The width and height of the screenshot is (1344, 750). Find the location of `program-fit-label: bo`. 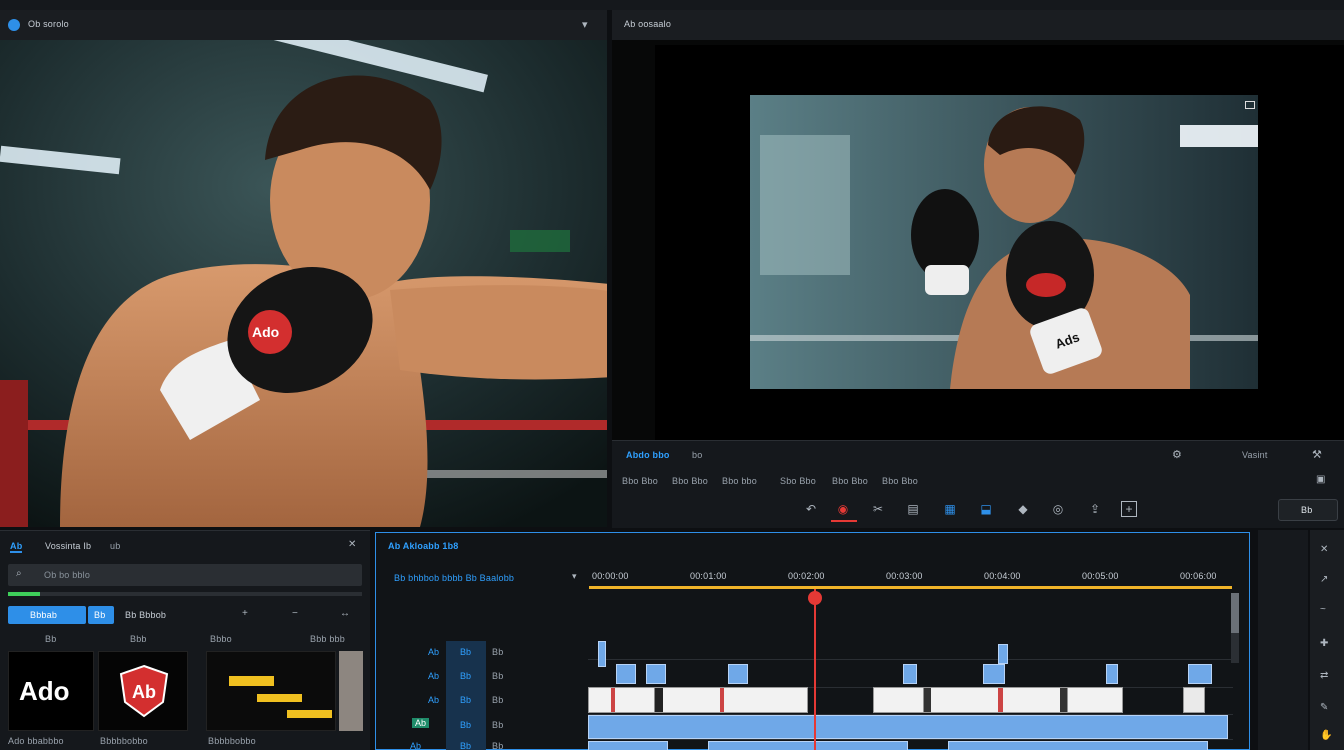

program-fit-label: bo is located at coordinates (697, 455).